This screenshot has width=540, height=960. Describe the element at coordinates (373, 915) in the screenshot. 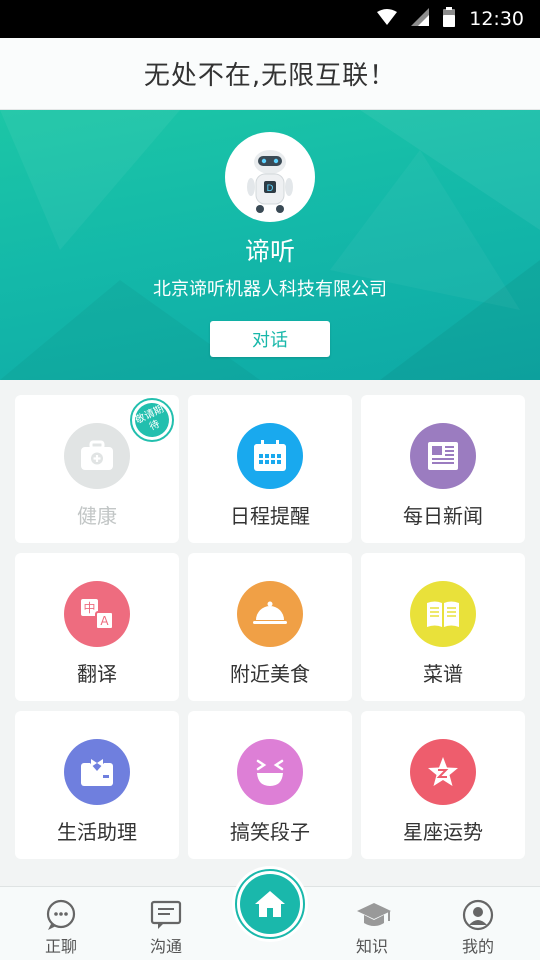

I see `graduation-cap-icon` at that location.